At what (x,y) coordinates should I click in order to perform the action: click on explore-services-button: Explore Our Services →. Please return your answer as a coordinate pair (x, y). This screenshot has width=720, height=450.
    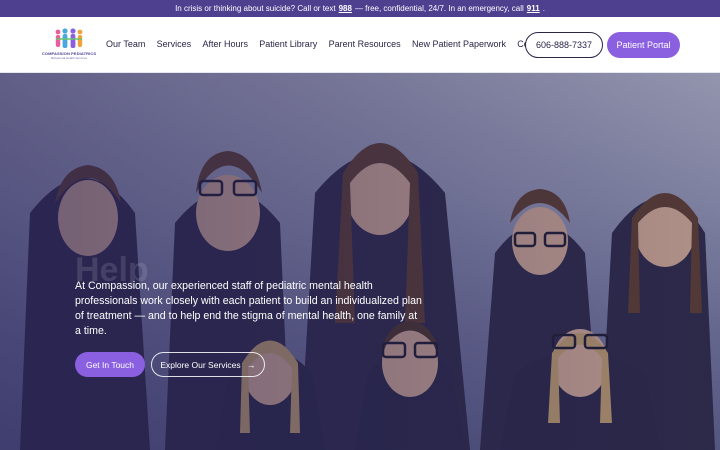
    Looking at the image, I should click on (208, 364).